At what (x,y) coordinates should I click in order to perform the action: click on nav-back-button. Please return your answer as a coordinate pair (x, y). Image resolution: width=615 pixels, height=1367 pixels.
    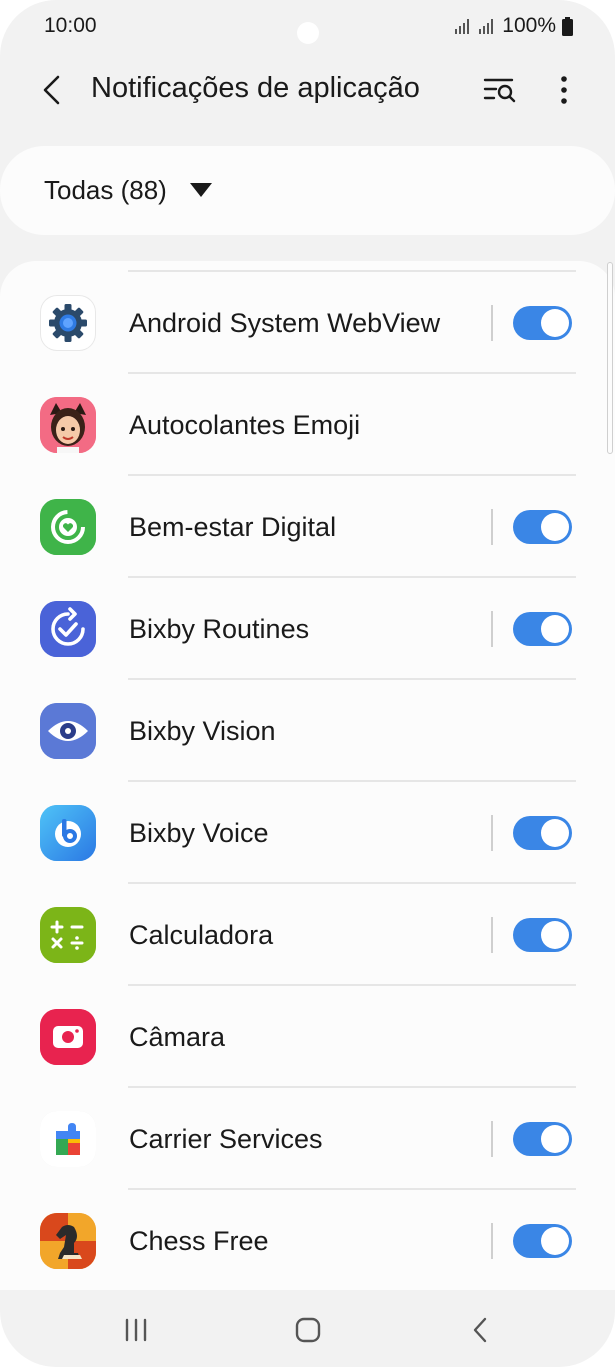
    Looking at the image, I should click on (480, 1330).